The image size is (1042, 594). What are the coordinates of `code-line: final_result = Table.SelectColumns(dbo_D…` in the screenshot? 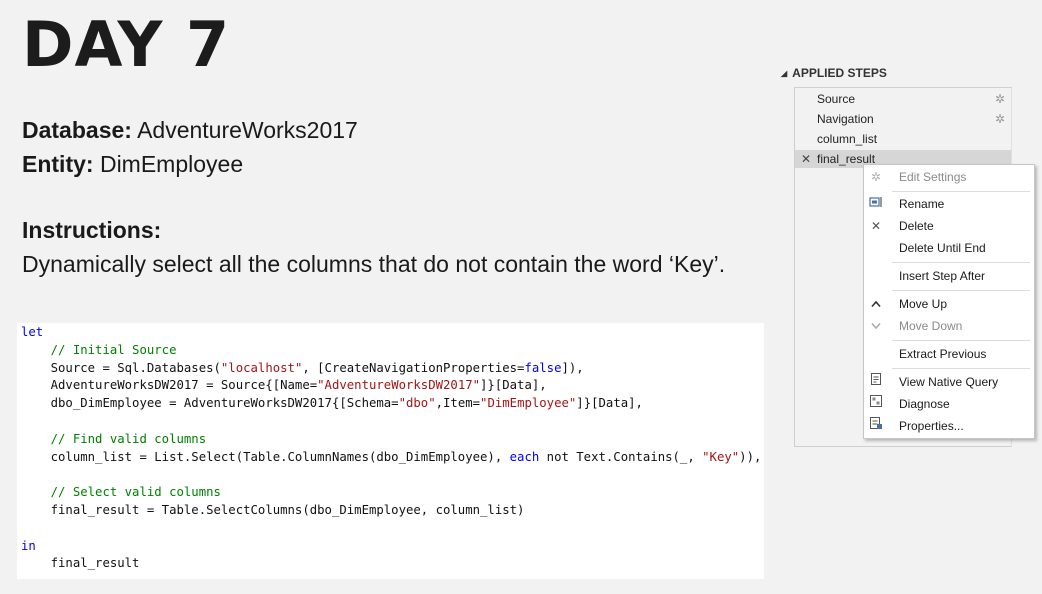 It's located at (390, 511).